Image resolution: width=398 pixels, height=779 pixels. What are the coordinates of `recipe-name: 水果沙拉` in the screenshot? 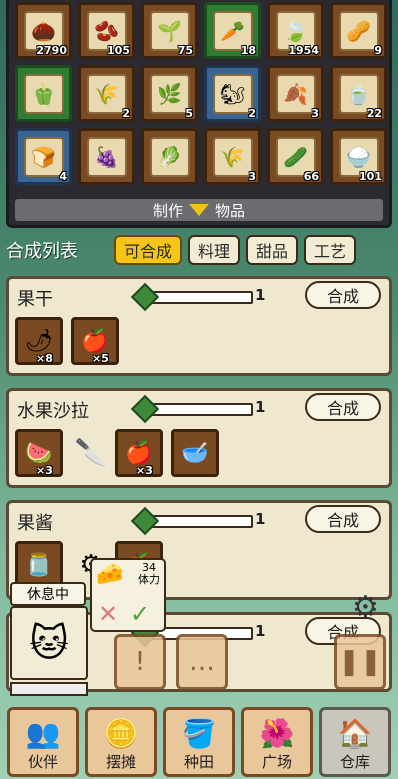 It's located at (53, 411).